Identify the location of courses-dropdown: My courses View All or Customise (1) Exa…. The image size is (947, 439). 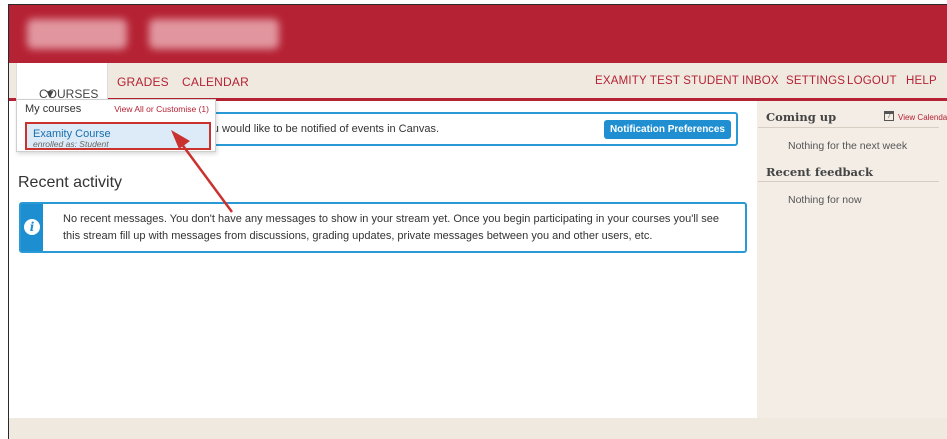
(116, 125).